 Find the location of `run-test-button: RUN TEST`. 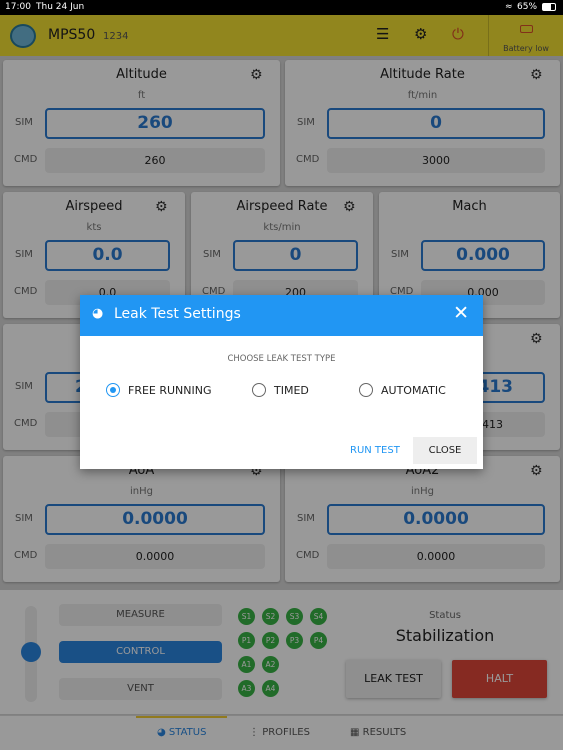

run-test-button: RUN TEST is located at coordinates (375, 450).